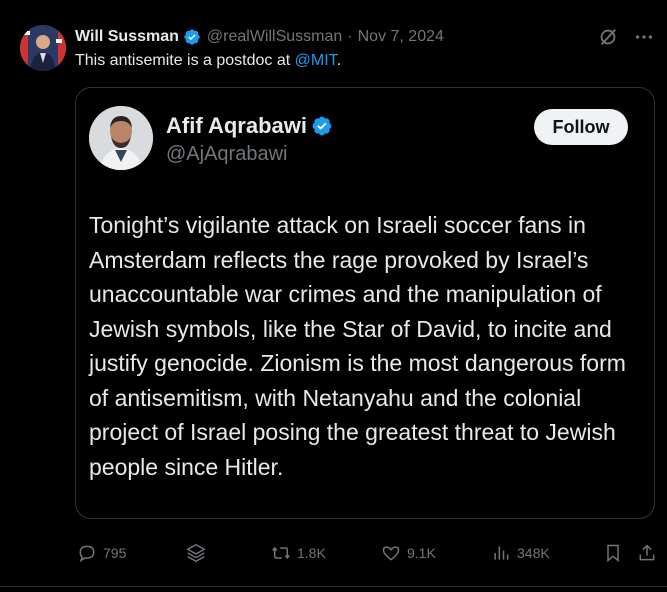 Image resolution: width=667 pixels, height=592 pixels. Describe the element at coordinates (533, 553) in the screenshot. I see `views-count: 348K` at that location.